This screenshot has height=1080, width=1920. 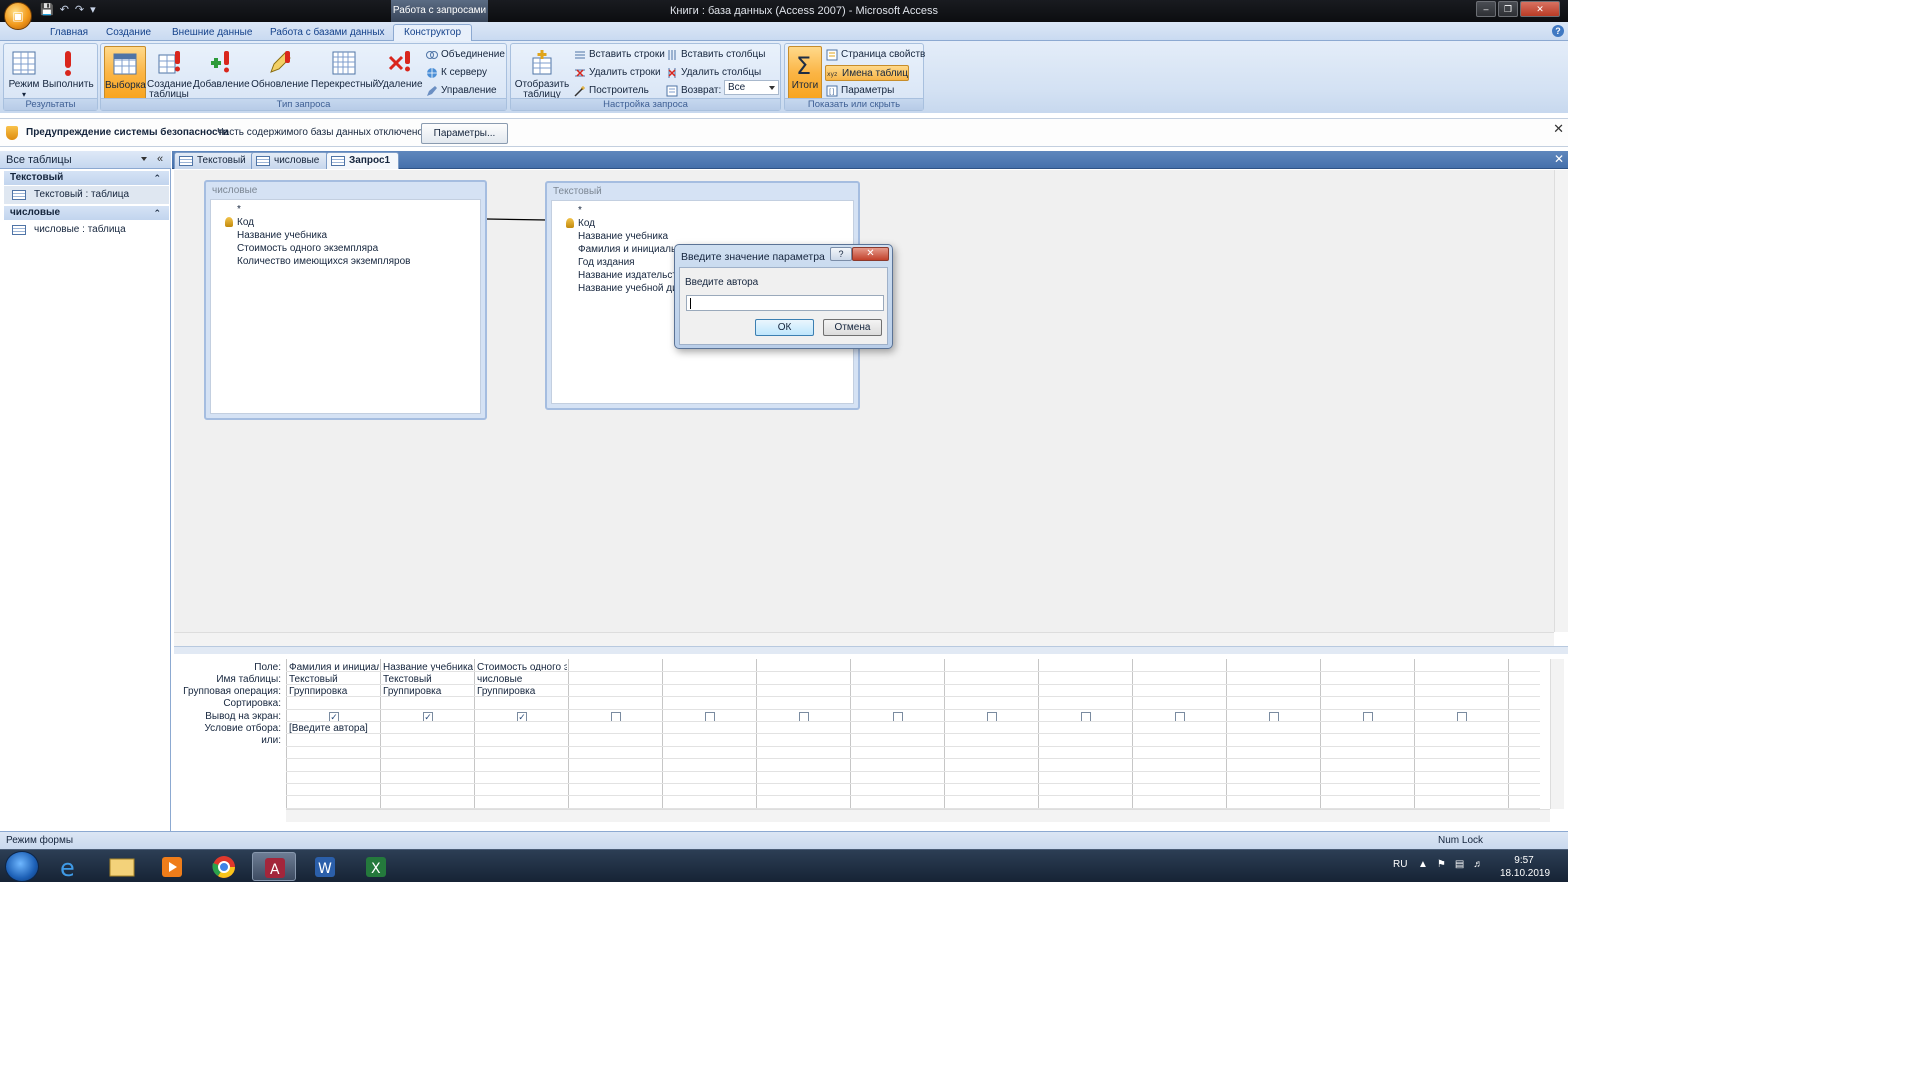 What do you see at coordinates (128, 33) in the screenshot?
I see `tab-create: Создание` at bounding box center [128, 33].